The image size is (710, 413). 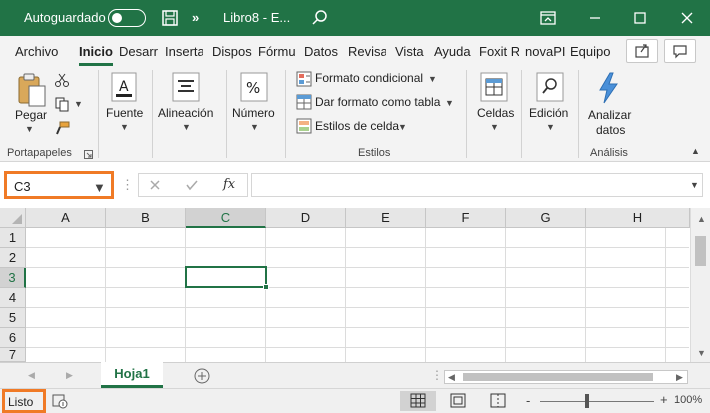 I want to click on paste-caret: ▼, so click(x=29, y=129).